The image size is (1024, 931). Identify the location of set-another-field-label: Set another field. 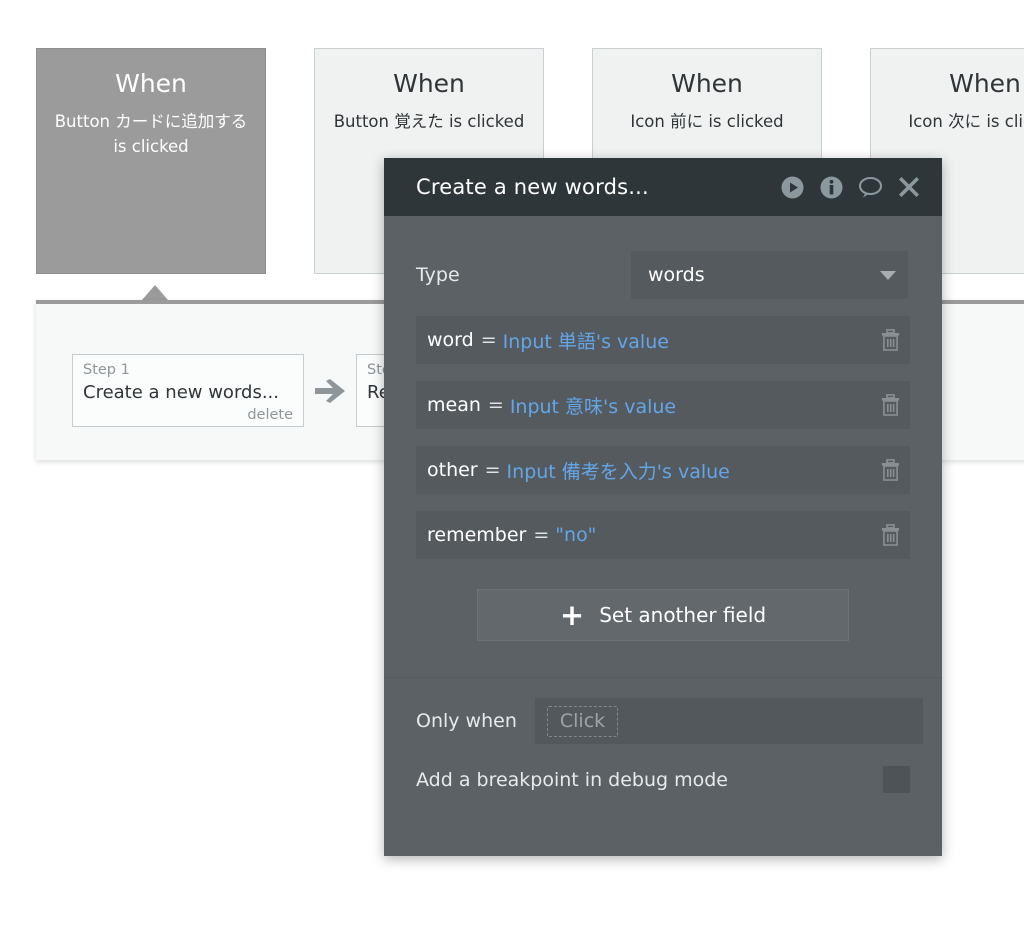
(683, 615).